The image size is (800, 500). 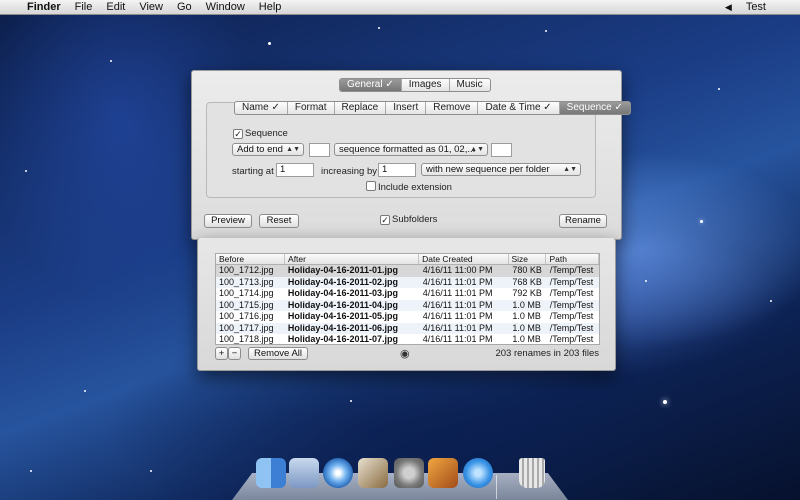 What do you see at coordinates (221, 353) in the screenshot?
I see `add-files-button: +` at bounding box center [221, 353].